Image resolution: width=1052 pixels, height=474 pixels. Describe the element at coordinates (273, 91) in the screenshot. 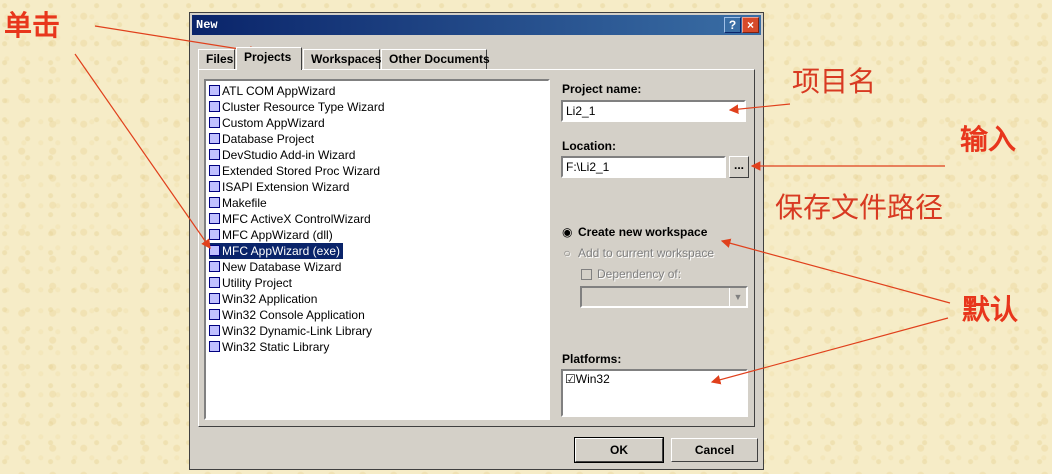

I see `list-item: ATL COM AppWizard` at that location.